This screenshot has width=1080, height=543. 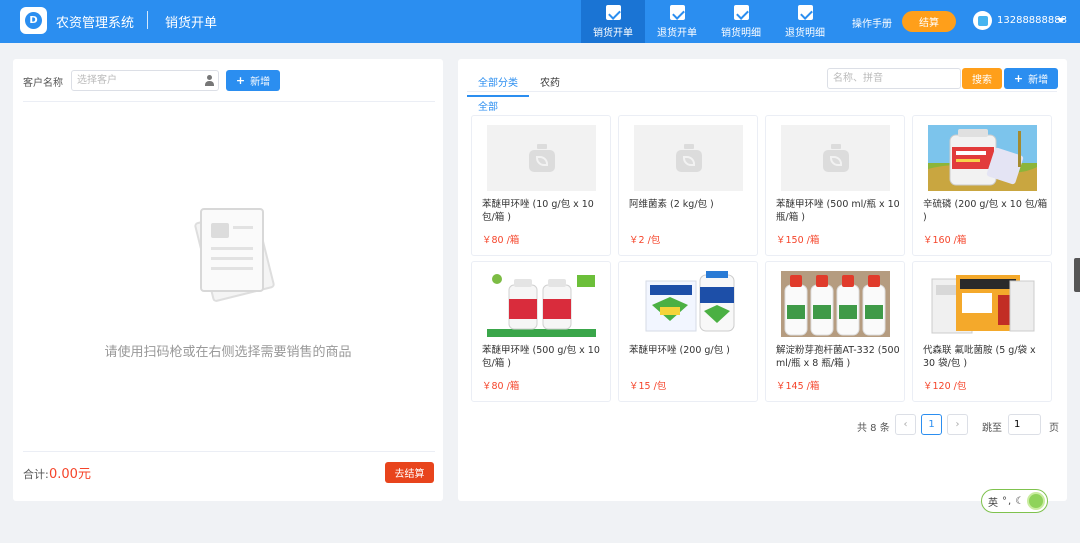 I want to click on top-nav: 销货开单 退货开单 销货明细 退货明细, so click(x=709, y=21).